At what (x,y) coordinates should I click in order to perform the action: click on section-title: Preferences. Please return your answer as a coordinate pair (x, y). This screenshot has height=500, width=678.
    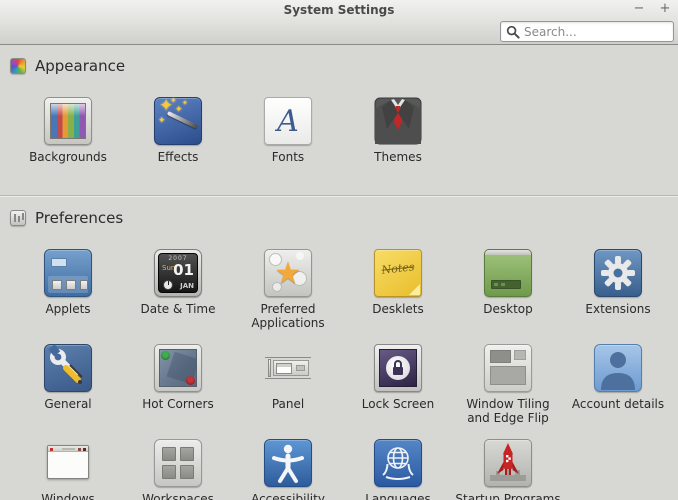
    Looking at the image, I should click on (79, 218).